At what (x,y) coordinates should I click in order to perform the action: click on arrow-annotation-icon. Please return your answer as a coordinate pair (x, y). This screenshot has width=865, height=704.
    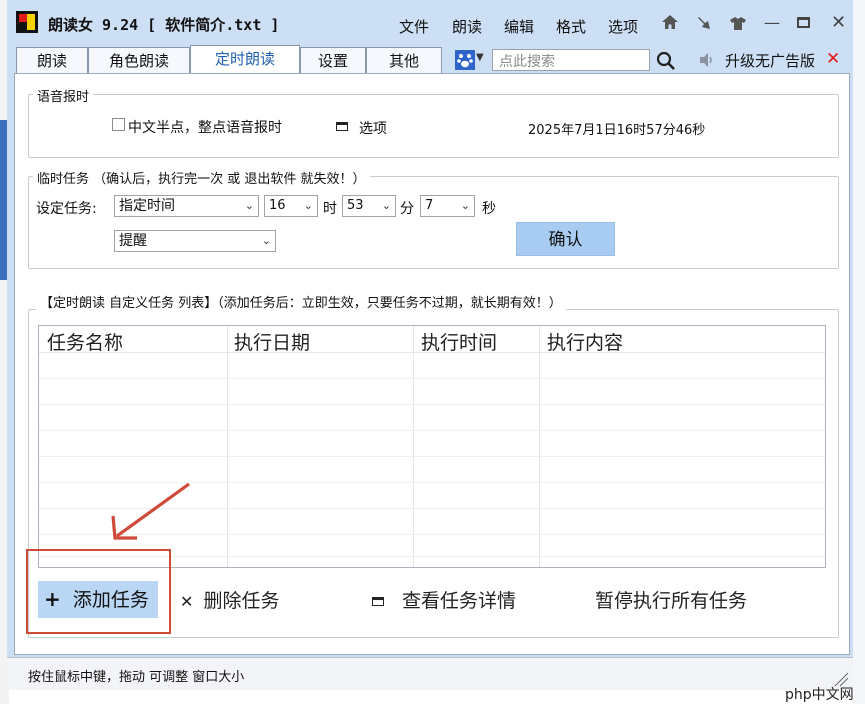
    Looking at the image, I should click on (150, 511).